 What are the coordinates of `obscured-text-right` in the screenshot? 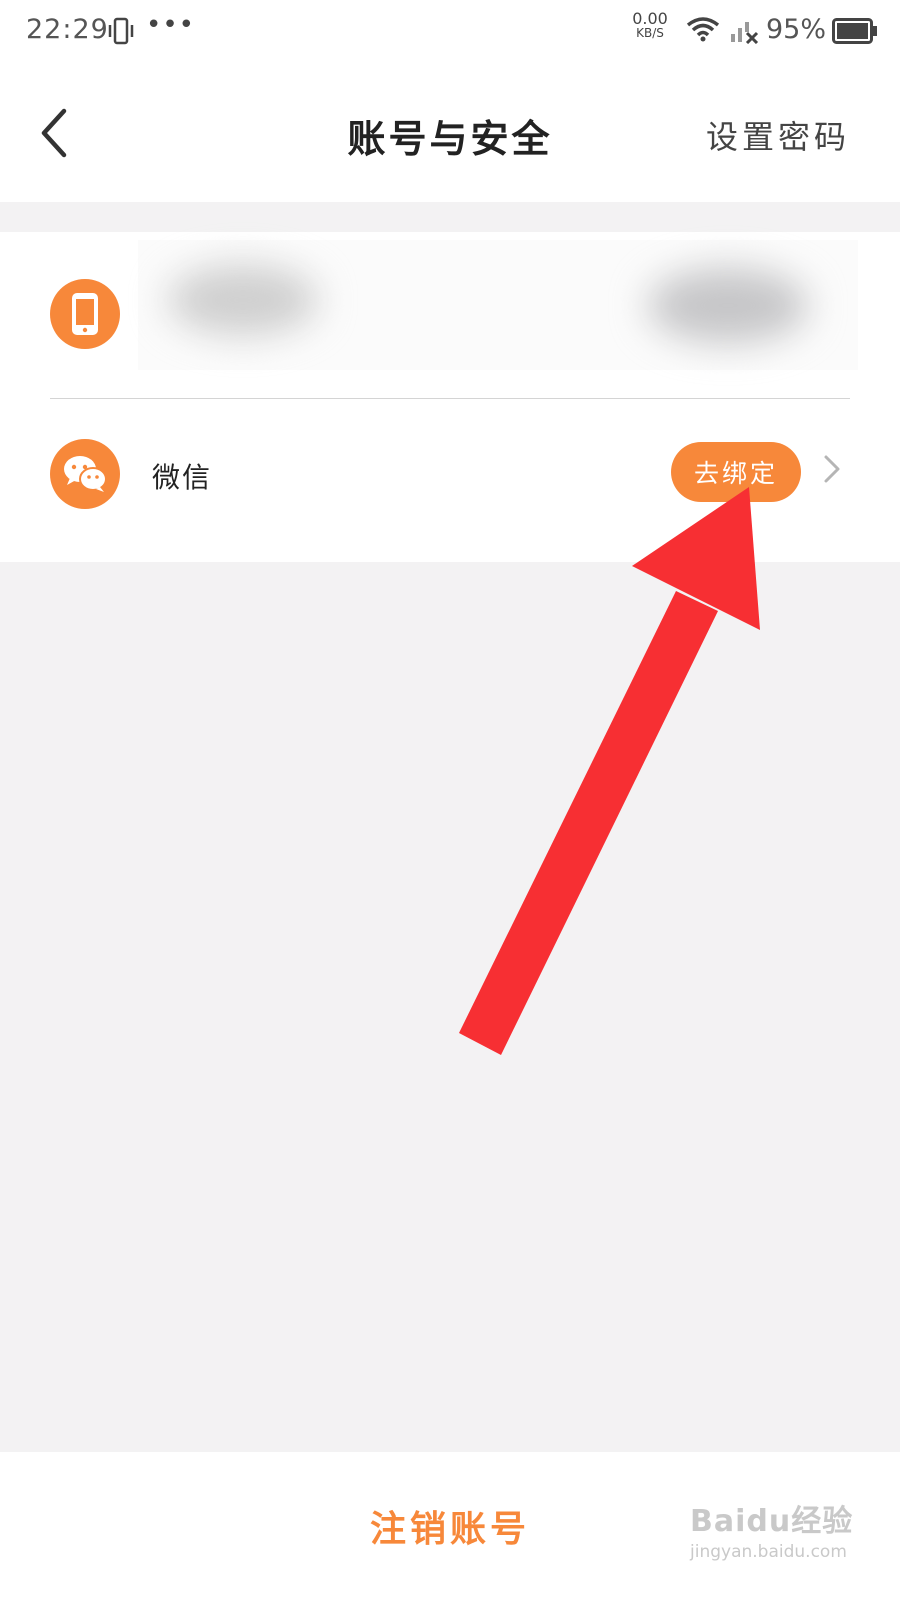 It's located at (728, 305).